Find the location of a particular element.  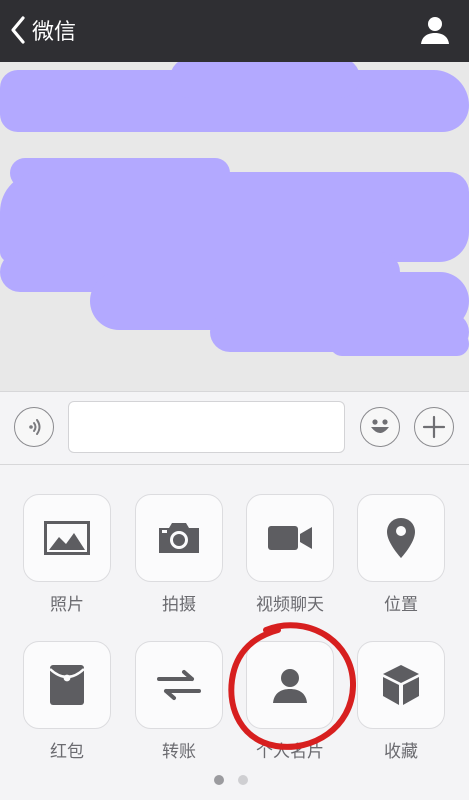

image-icon is located at coordinates (67, 538).